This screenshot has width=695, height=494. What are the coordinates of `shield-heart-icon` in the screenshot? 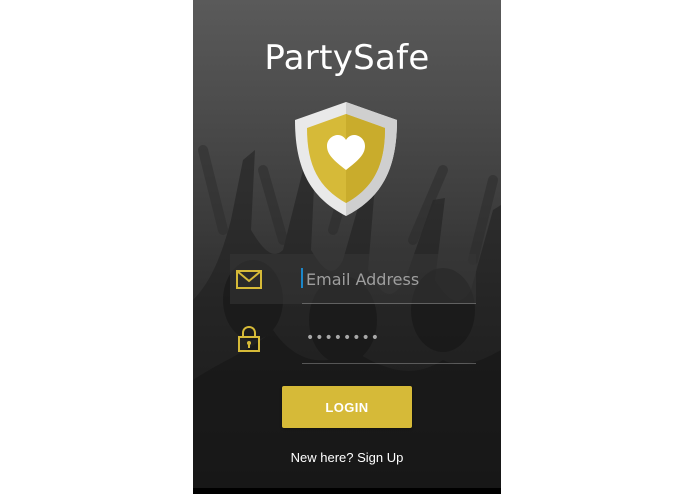 It's located at (346, 159).